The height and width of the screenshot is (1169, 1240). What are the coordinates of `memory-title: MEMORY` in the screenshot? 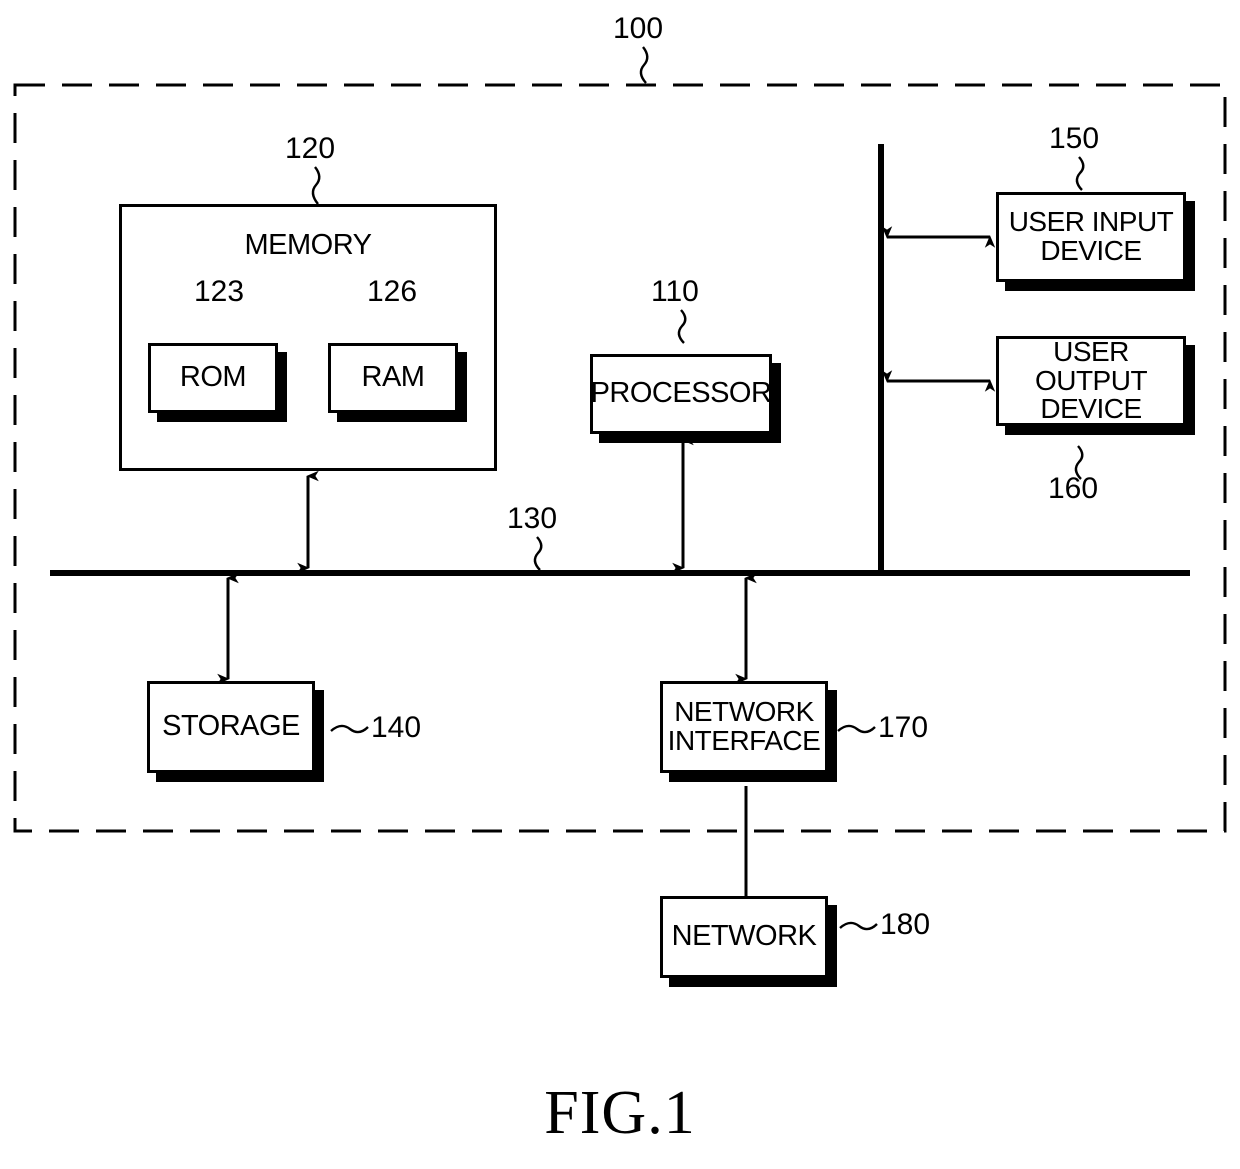 It's located at (308, 245).